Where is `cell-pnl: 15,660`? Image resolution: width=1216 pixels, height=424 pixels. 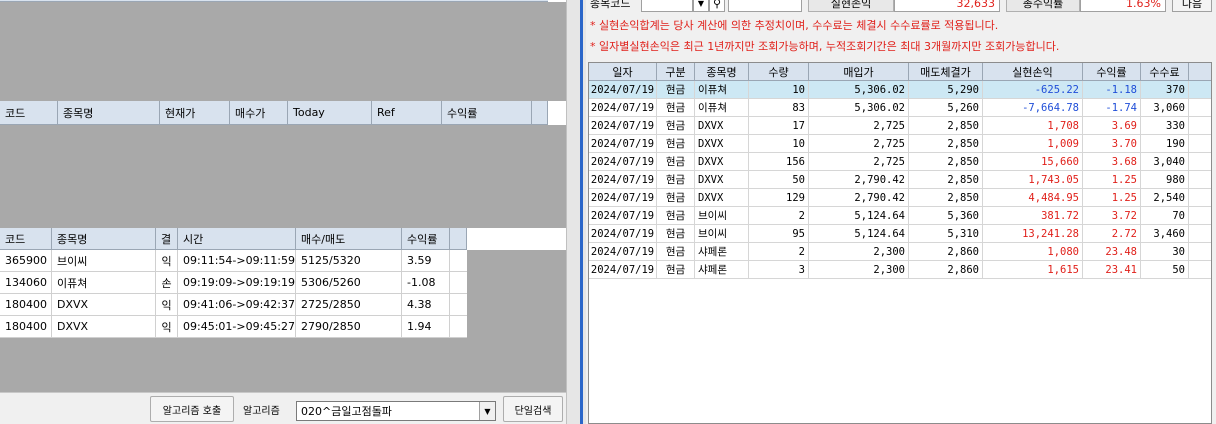
cell-pnl: 15,660 is located at coordinates (1033, 161).